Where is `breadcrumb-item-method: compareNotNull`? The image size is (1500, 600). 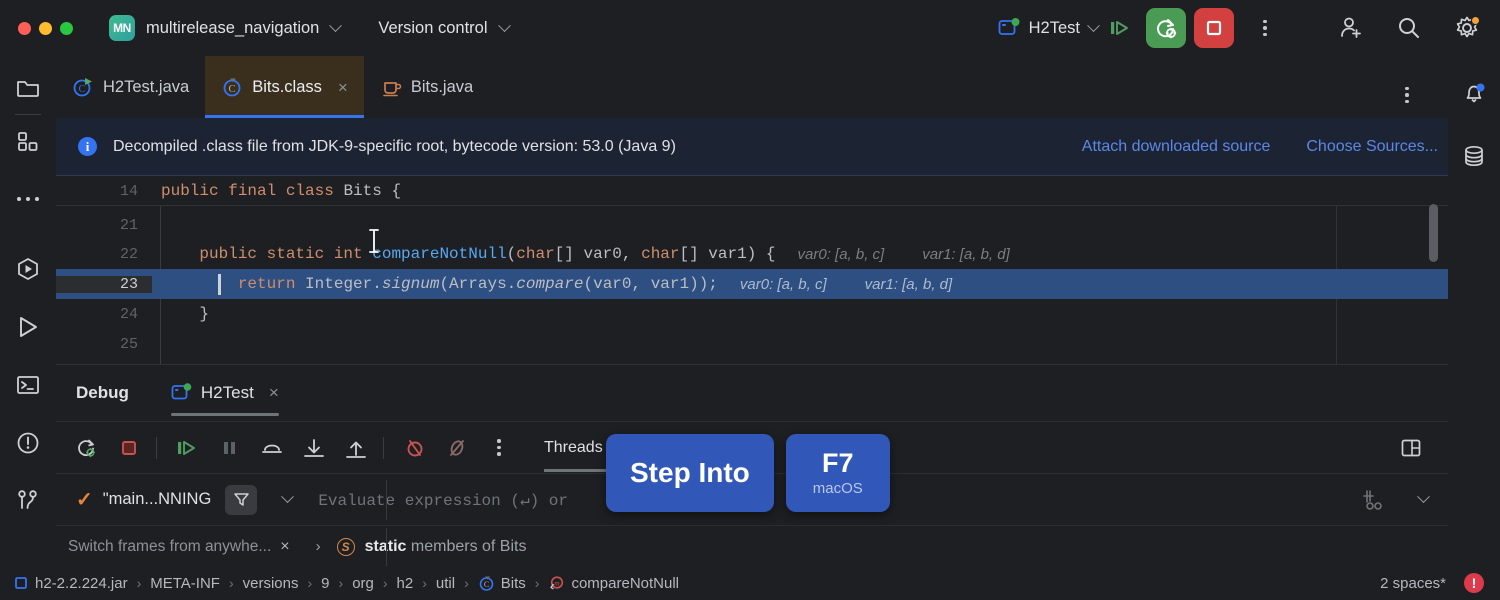 breadcrumb-item-method: compareNotNull is located at coordinates (625, 583).